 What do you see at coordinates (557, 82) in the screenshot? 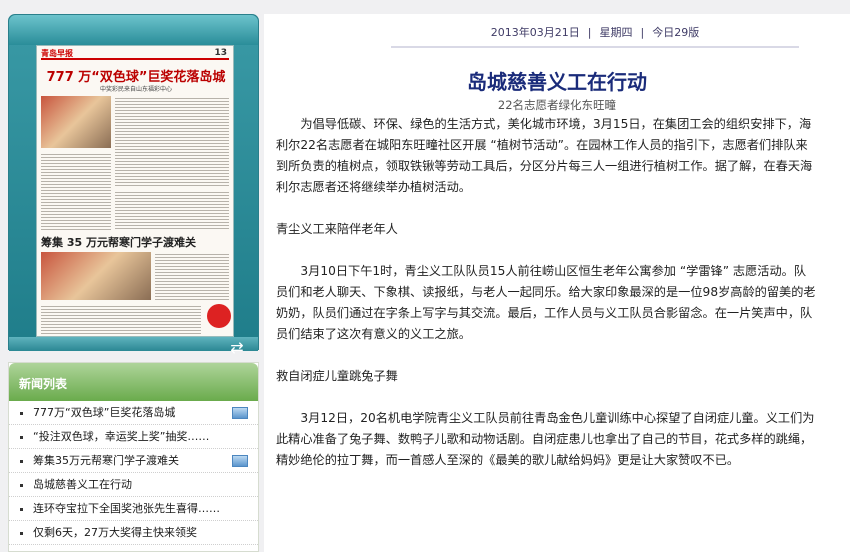
I see `article-title: 岛城慈善义工在行动` at bounding box center [557, 82].